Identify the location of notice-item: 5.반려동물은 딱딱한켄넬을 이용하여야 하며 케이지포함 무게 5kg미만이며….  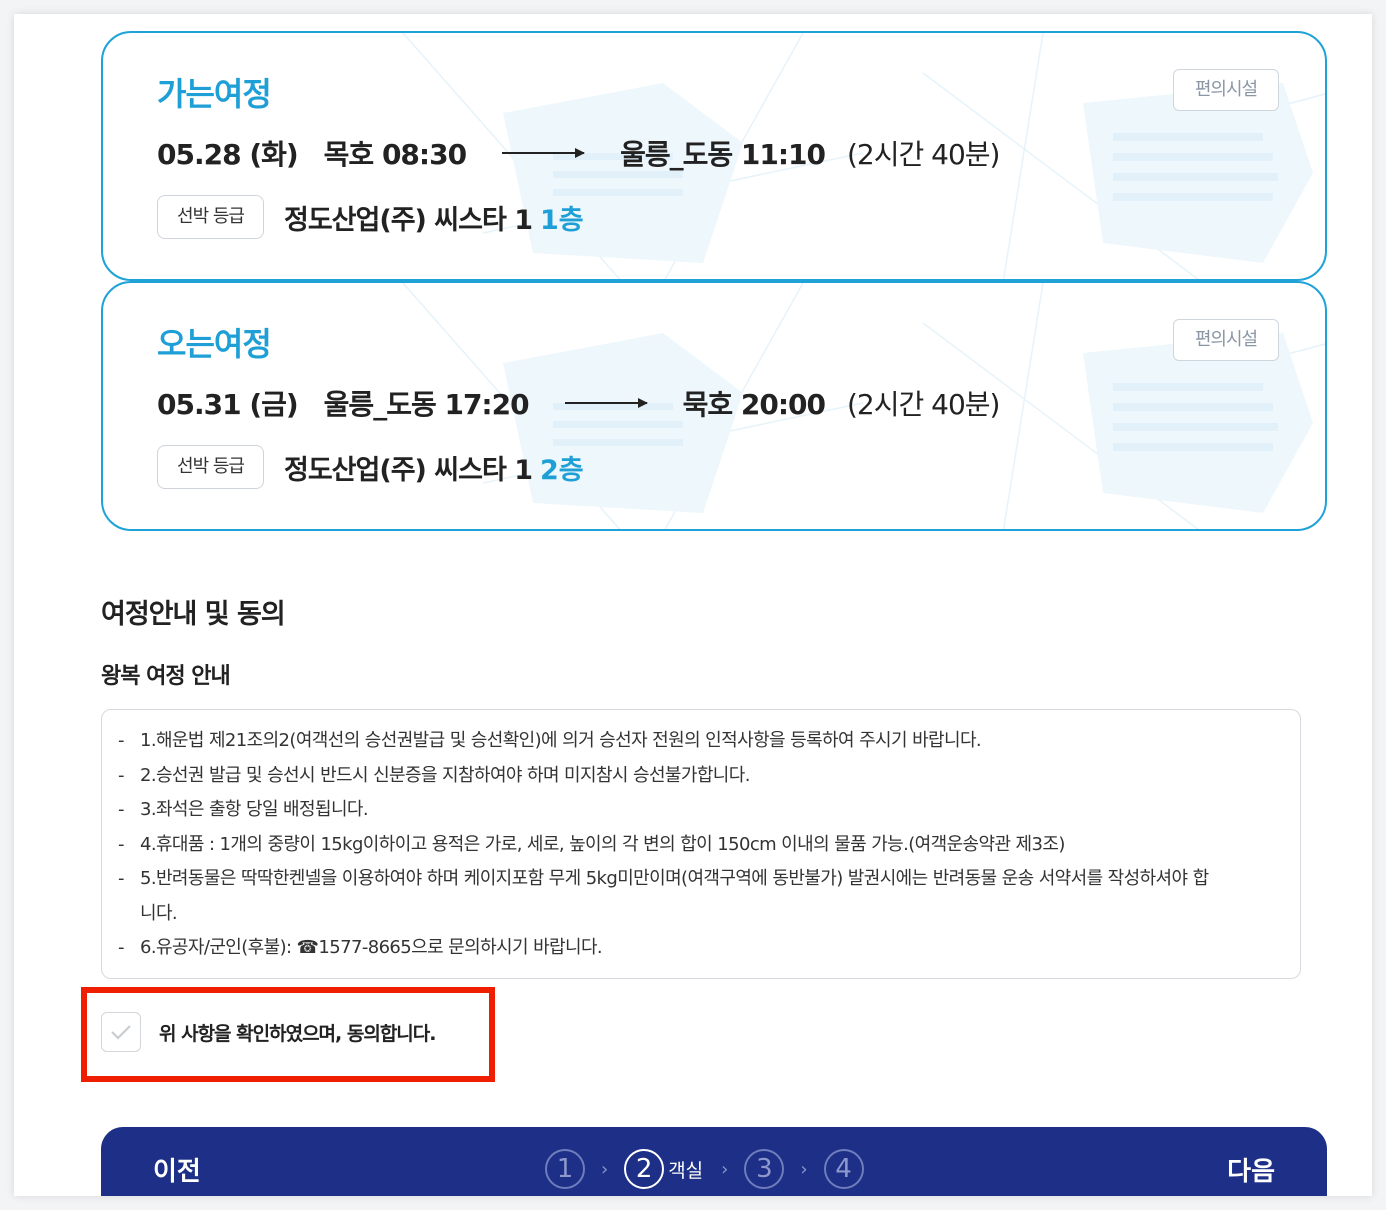
(701, 896).